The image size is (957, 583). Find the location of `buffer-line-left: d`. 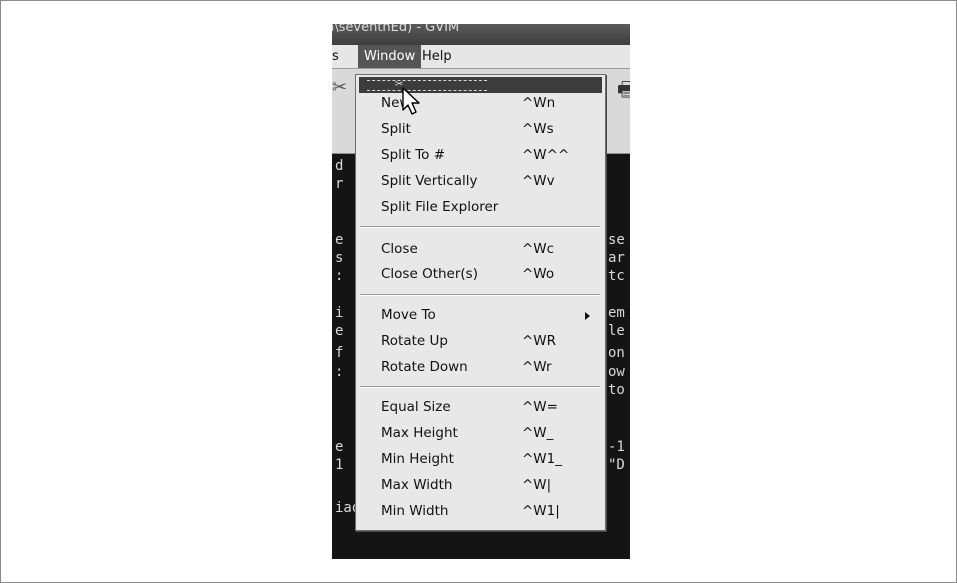

buffer-line-left: d is located at coordinates (339, 166).